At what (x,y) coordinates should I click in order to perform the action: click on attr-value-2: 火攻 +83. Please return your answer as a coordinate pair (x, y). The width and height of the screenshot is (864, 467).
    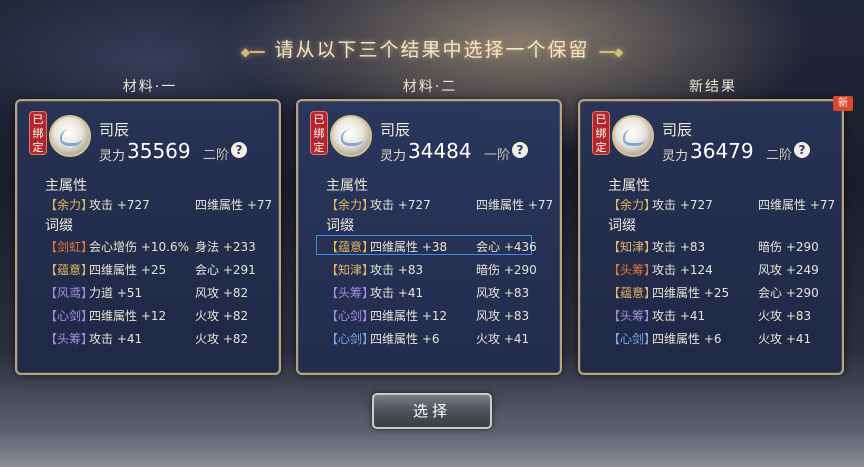
    Looking at the image, I should click on (785, 316).